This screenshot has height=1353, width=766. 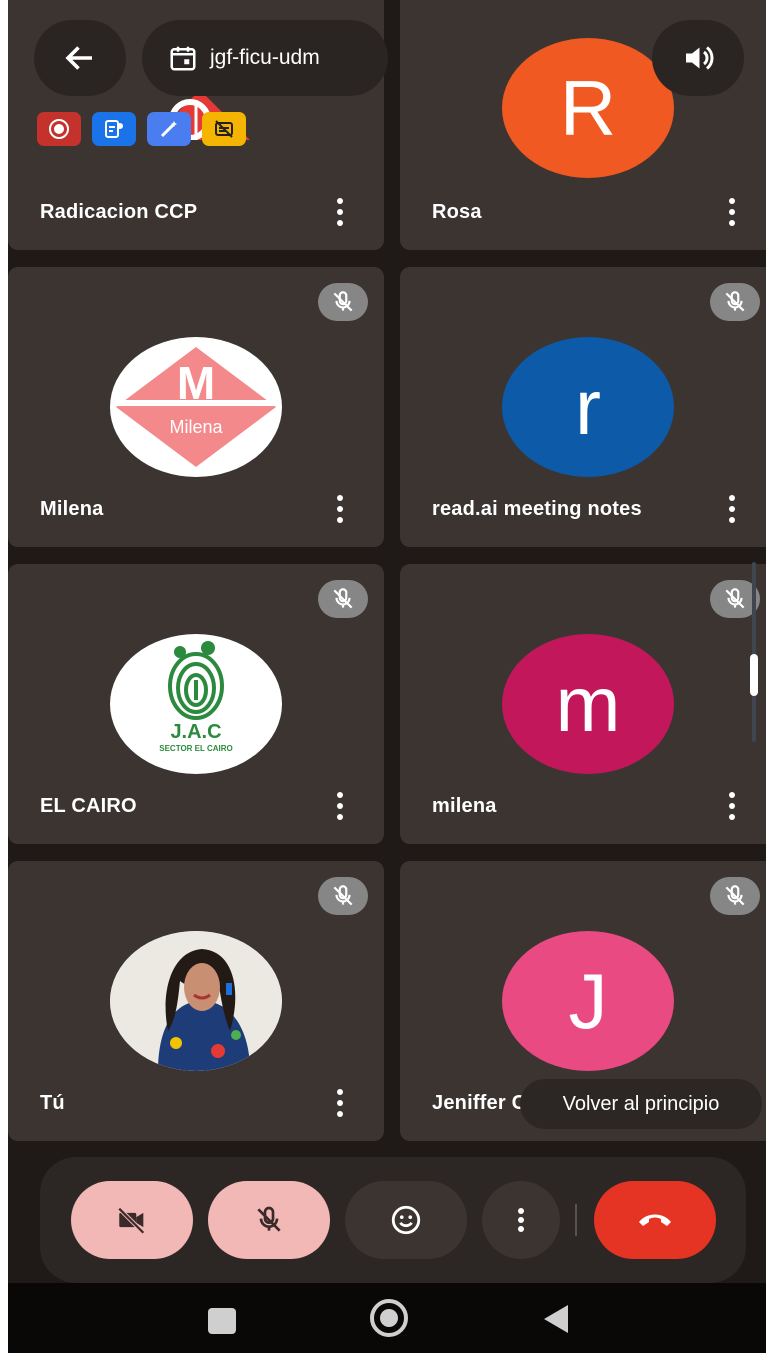 I want to click on audio-output-button, so click(x=698, y=58).